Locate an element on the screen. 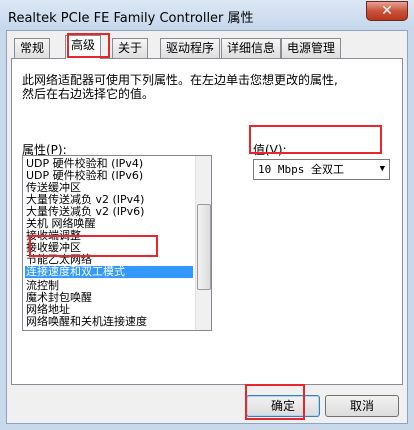 The height and width of the screenshot is (430, 414). value-dropdown-text: 10 Mbps 全双工 is located at coordinates (301, 169).